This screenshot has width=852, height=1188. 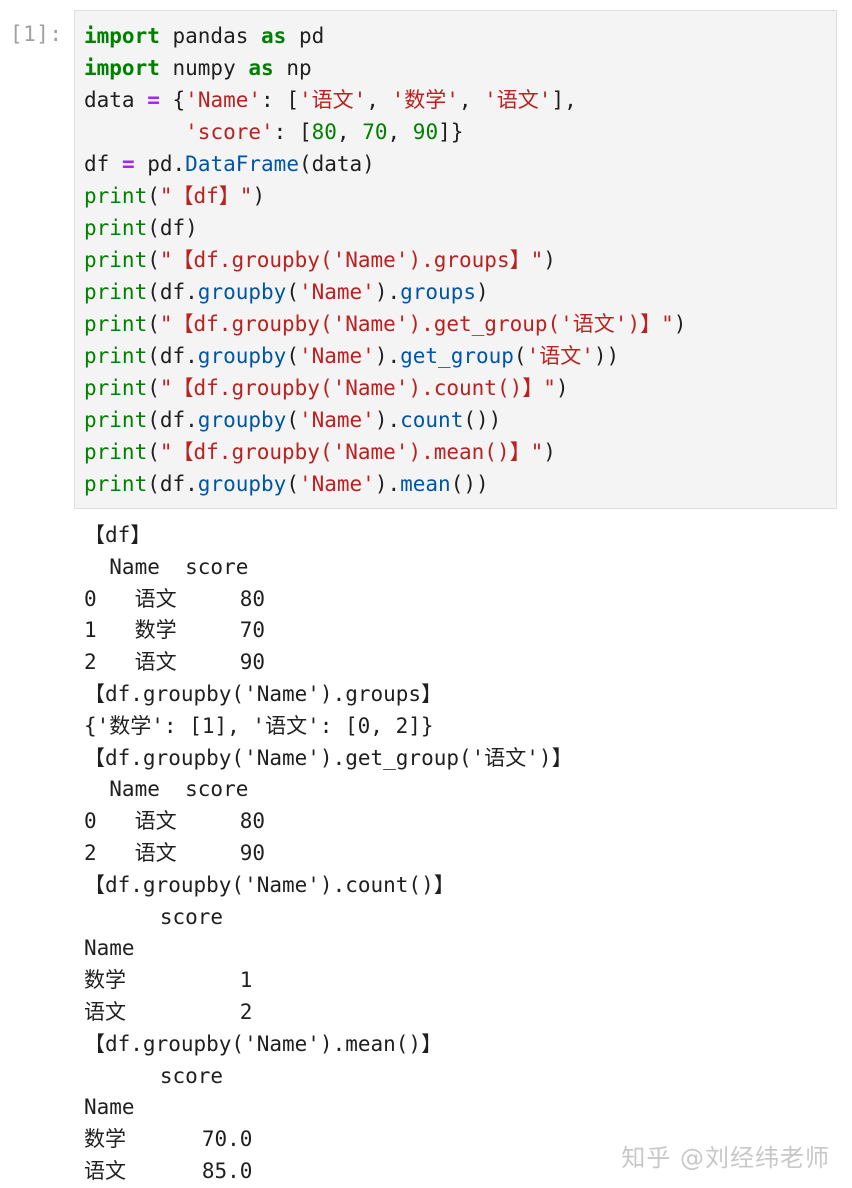 What do you see at coordinates (451, 132) in the screenshot?
I see `code-token: ]}` at bounding box center [451, 132].